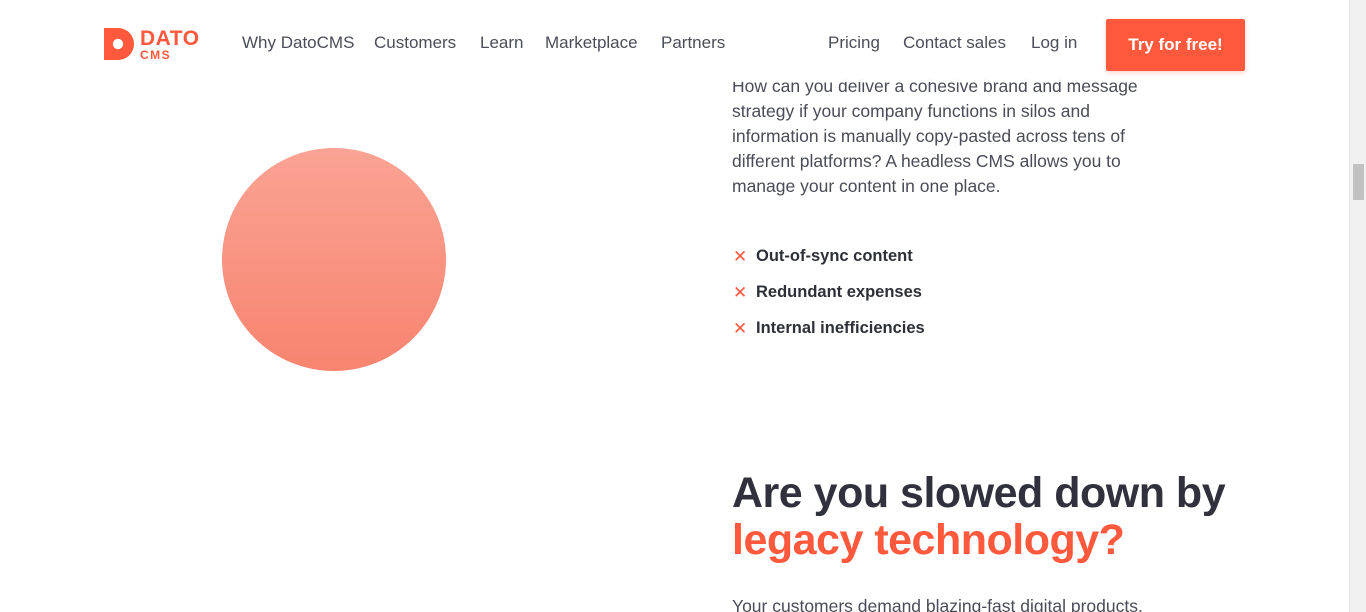  What do you see at coordinates (840, 327) in the screenshot?
I see `feature-label: Internal inefficiencies` at bounding box center [840, 327].